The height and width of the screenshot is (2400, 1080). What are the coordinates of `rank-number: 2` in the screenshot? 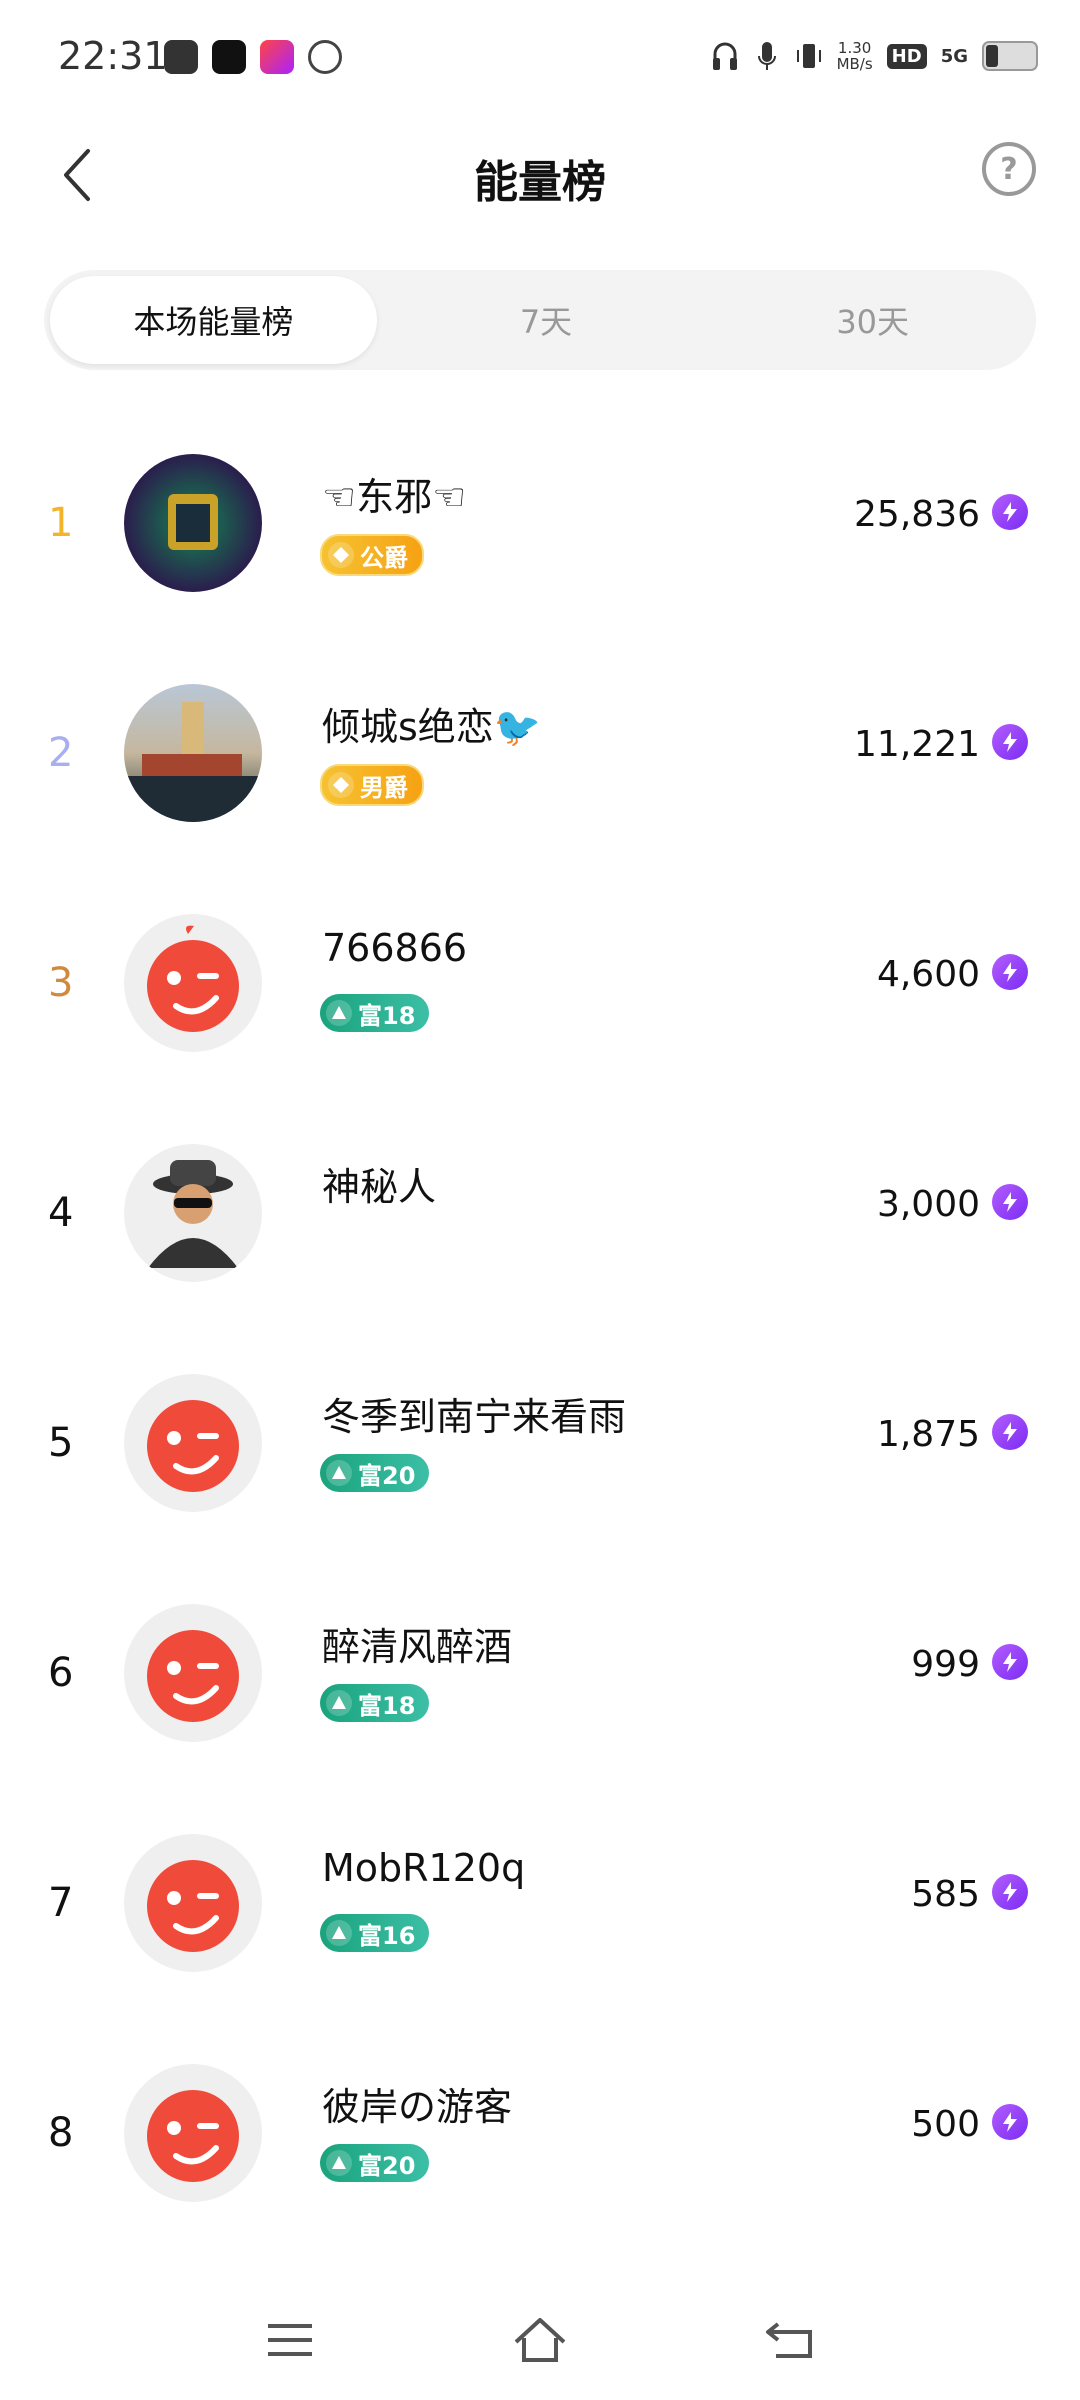 It's located at (61, 753).